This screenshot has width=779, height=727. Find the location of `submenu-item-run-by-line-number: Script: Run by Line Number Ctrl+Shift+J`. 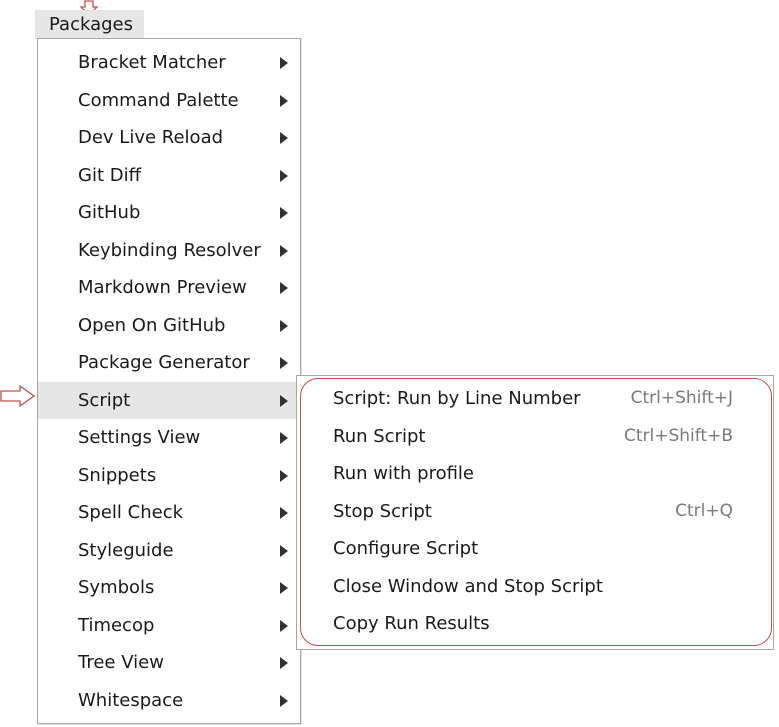

submenu-item-run-by-line-number: Script: Run by Line Number Ctrl+Shift+J is located at coordinates (535, 399).